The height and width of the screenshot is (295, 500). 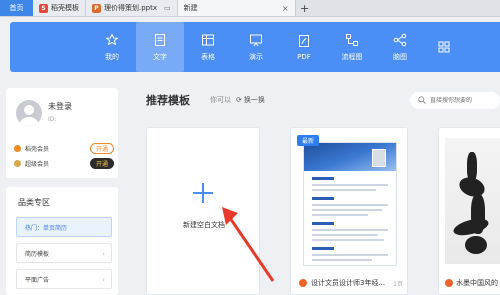 What do you see at coordinates (352, 57) in the screenshot?
I see `ribbon-label: 流程图` at bounding box center [352, 57].